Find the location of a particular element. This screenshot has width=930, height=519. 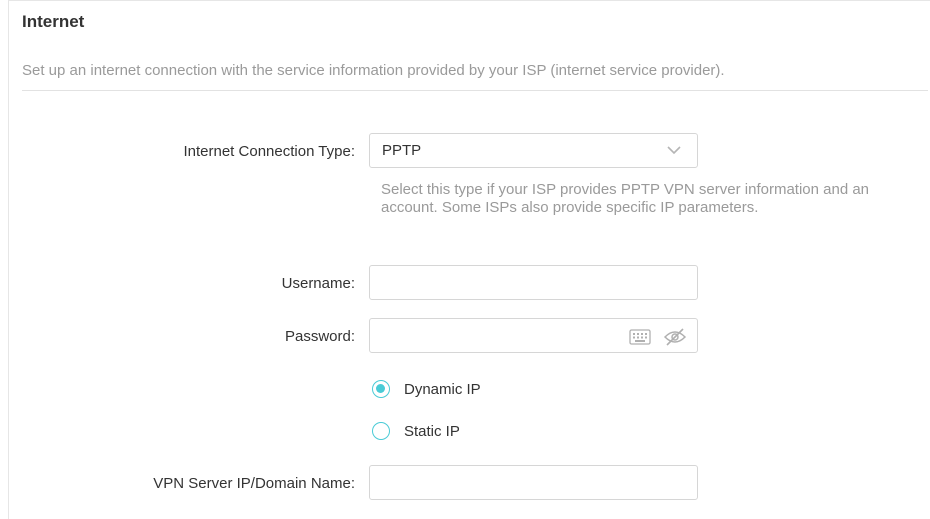

dynamic-ip-option: Dynamic IP is located at coordinates (426, 389).